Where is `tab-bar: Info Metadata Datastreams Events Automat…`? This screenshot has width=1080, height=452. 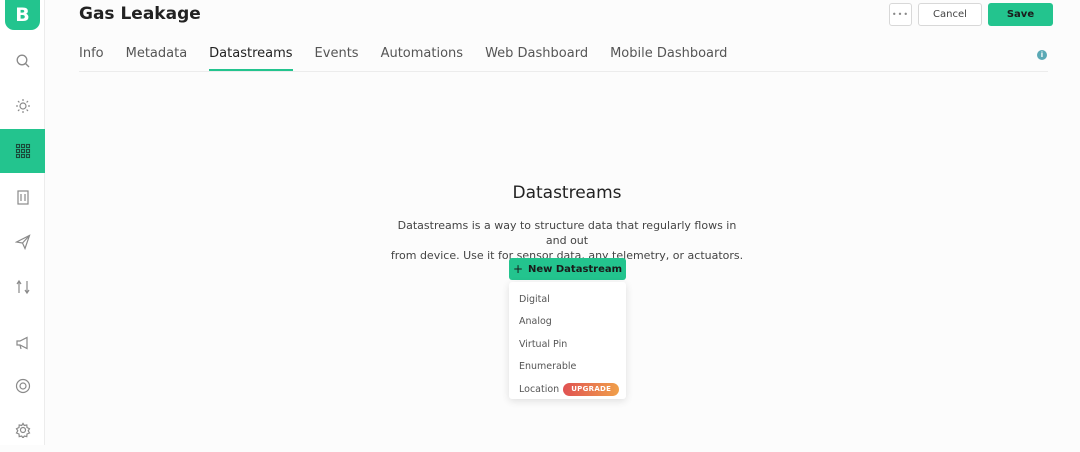
tab-bar: Info Metadata Datastreams Events Automat… is located at coordinates (414, 57).